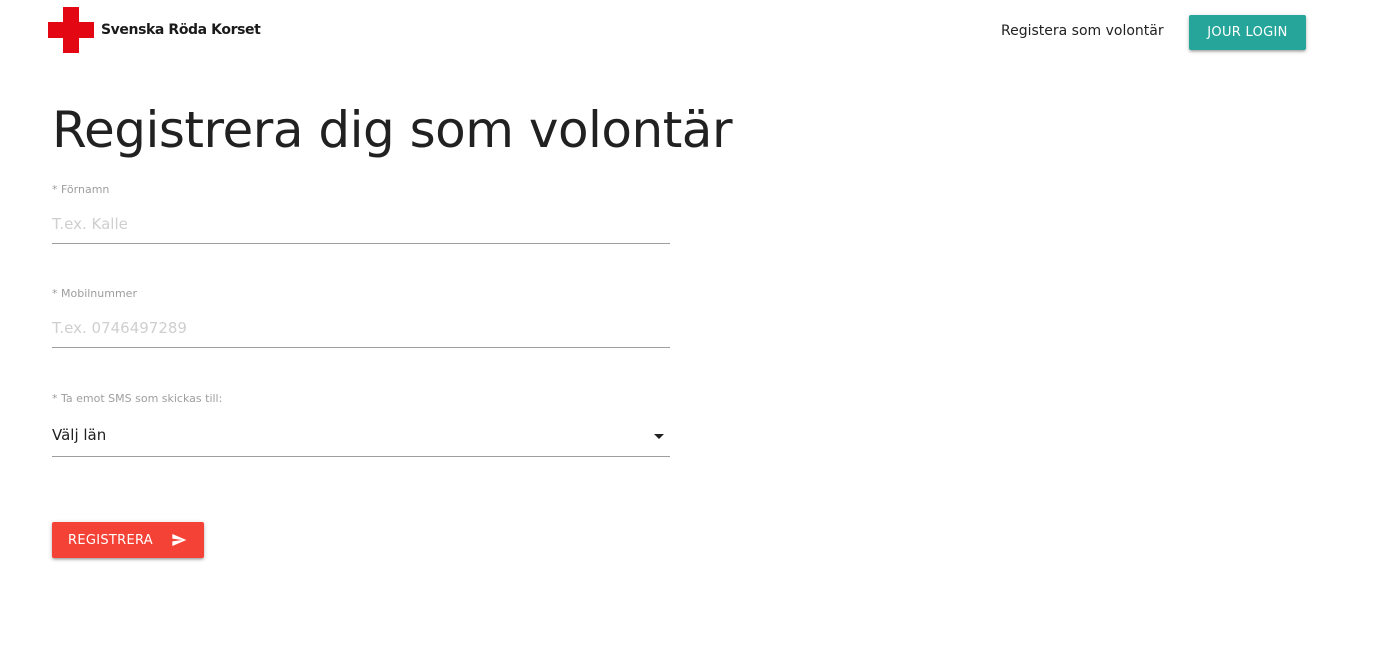 This screenshot has width=1399, height=647. I want to click on mobile-field: * Mobilnummer, so click(361, 317).